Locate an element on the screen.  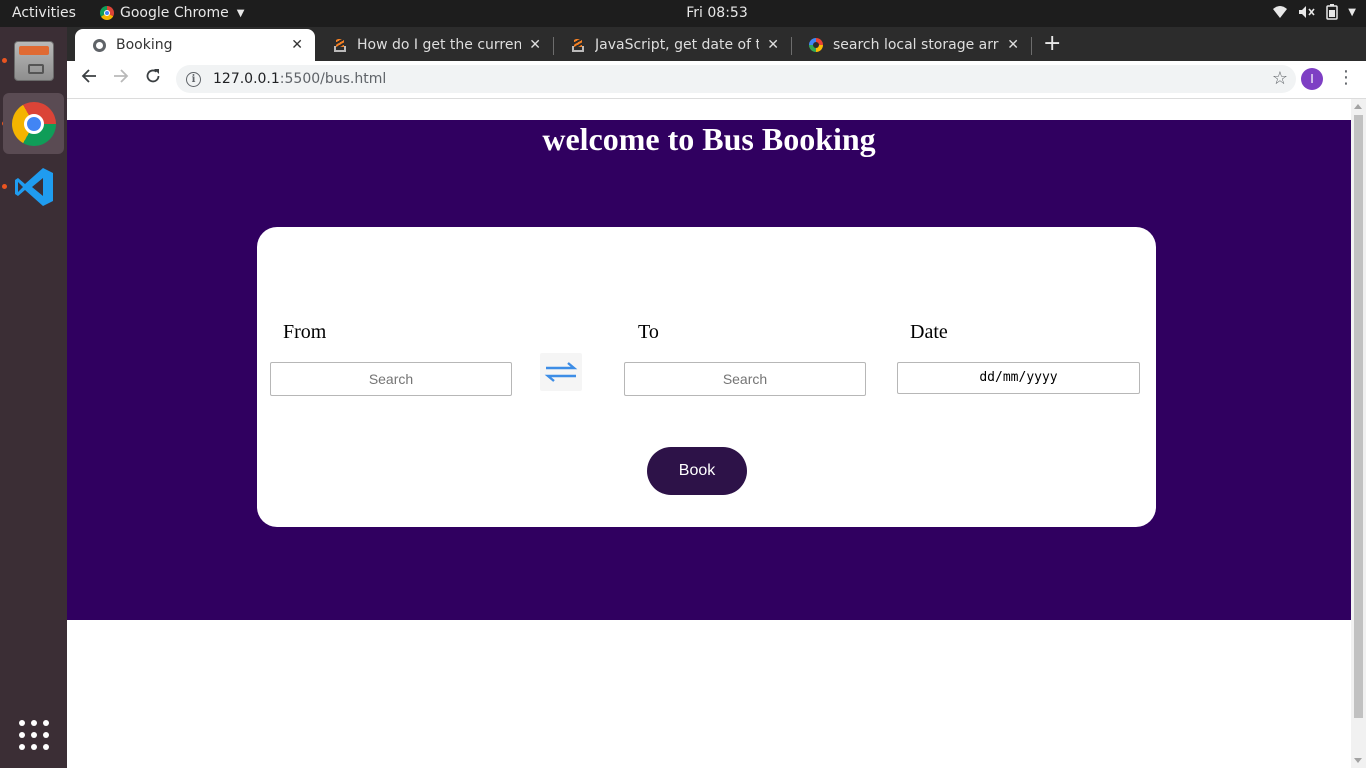
tab-booking: Booking ✕ is located at coordinates (195, 45).